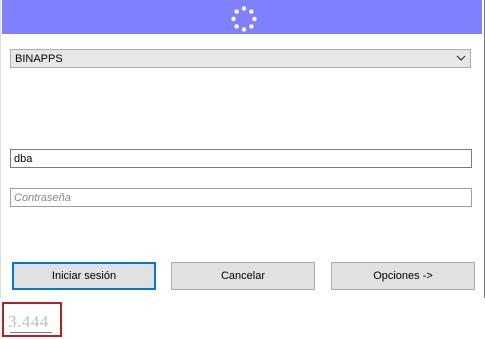  Describe the element at coordinates (243, 276) in the screenshot. I see `cancel-button: Cancelar` at that location.